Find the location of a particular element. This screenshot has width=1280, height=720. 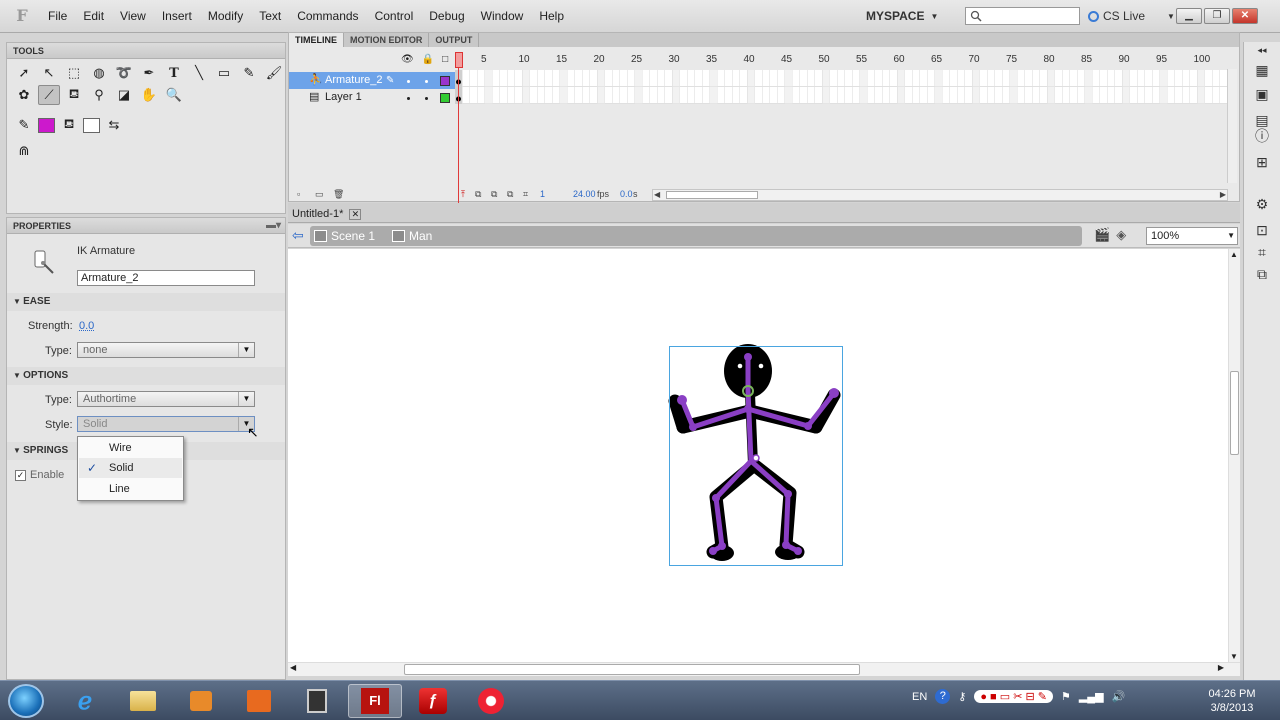

enable-checkbox: ✓ is located at coordinates (20, 475).